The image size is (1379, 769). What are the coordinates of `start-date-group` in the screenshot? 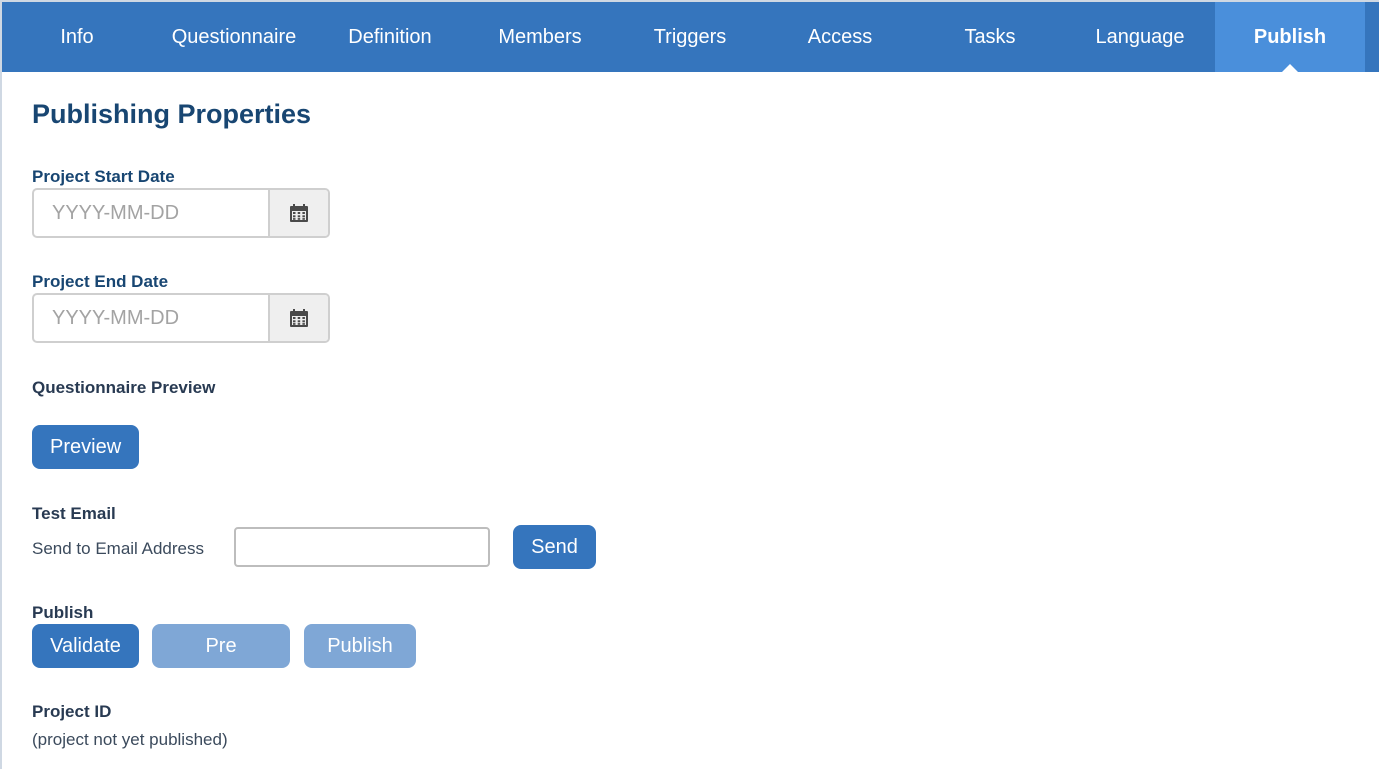 It's located at (181, 213).